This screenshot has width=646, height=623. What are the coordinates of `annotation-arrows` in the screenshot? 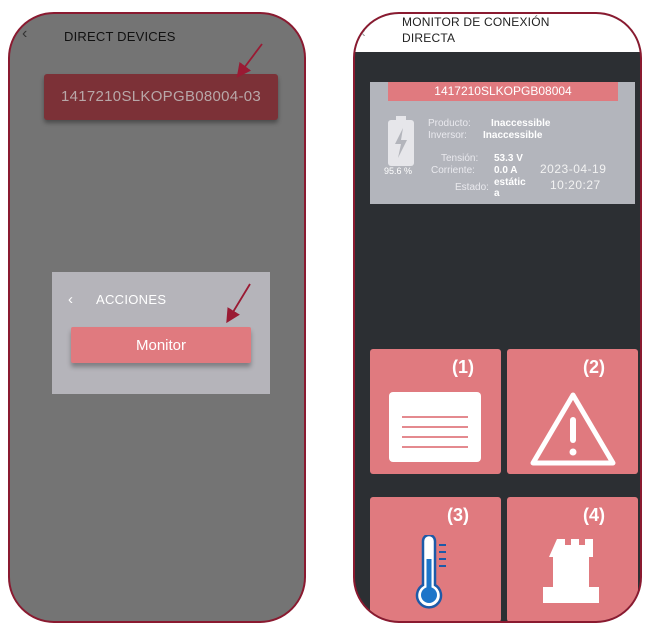 It's located at (244, 183).